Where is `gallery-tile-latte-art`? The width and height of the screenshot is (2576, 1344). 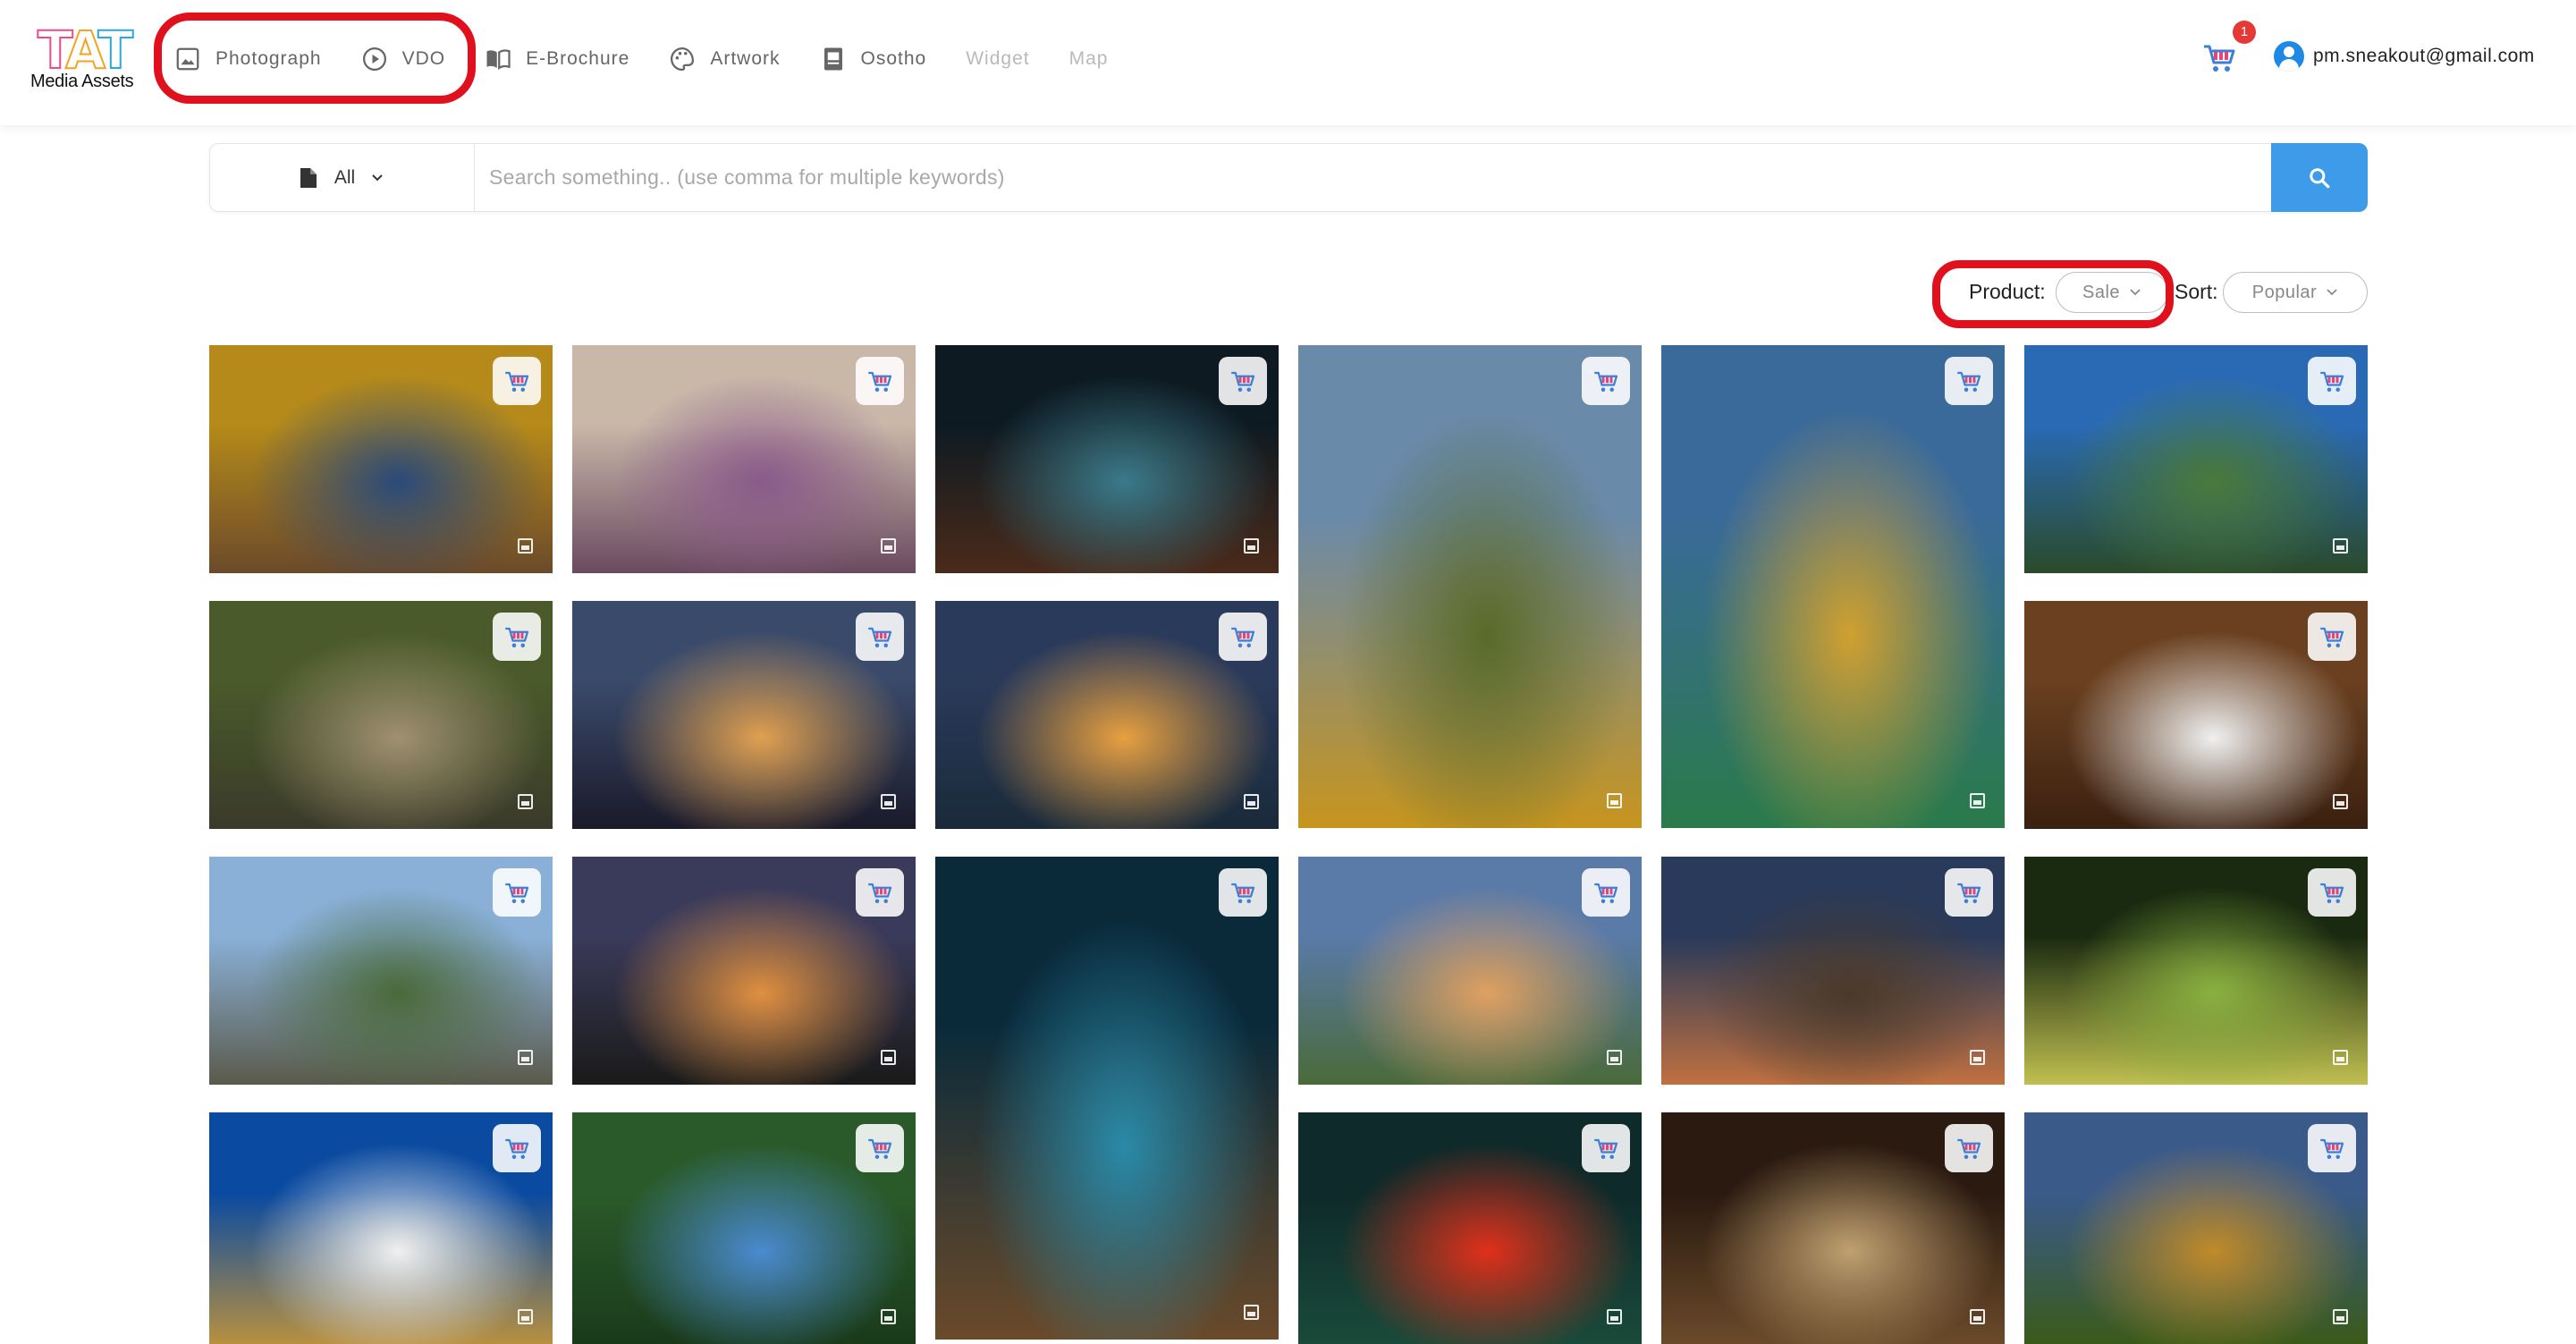 gallery-tile-latte-art is located at coordinates (2196, 715).